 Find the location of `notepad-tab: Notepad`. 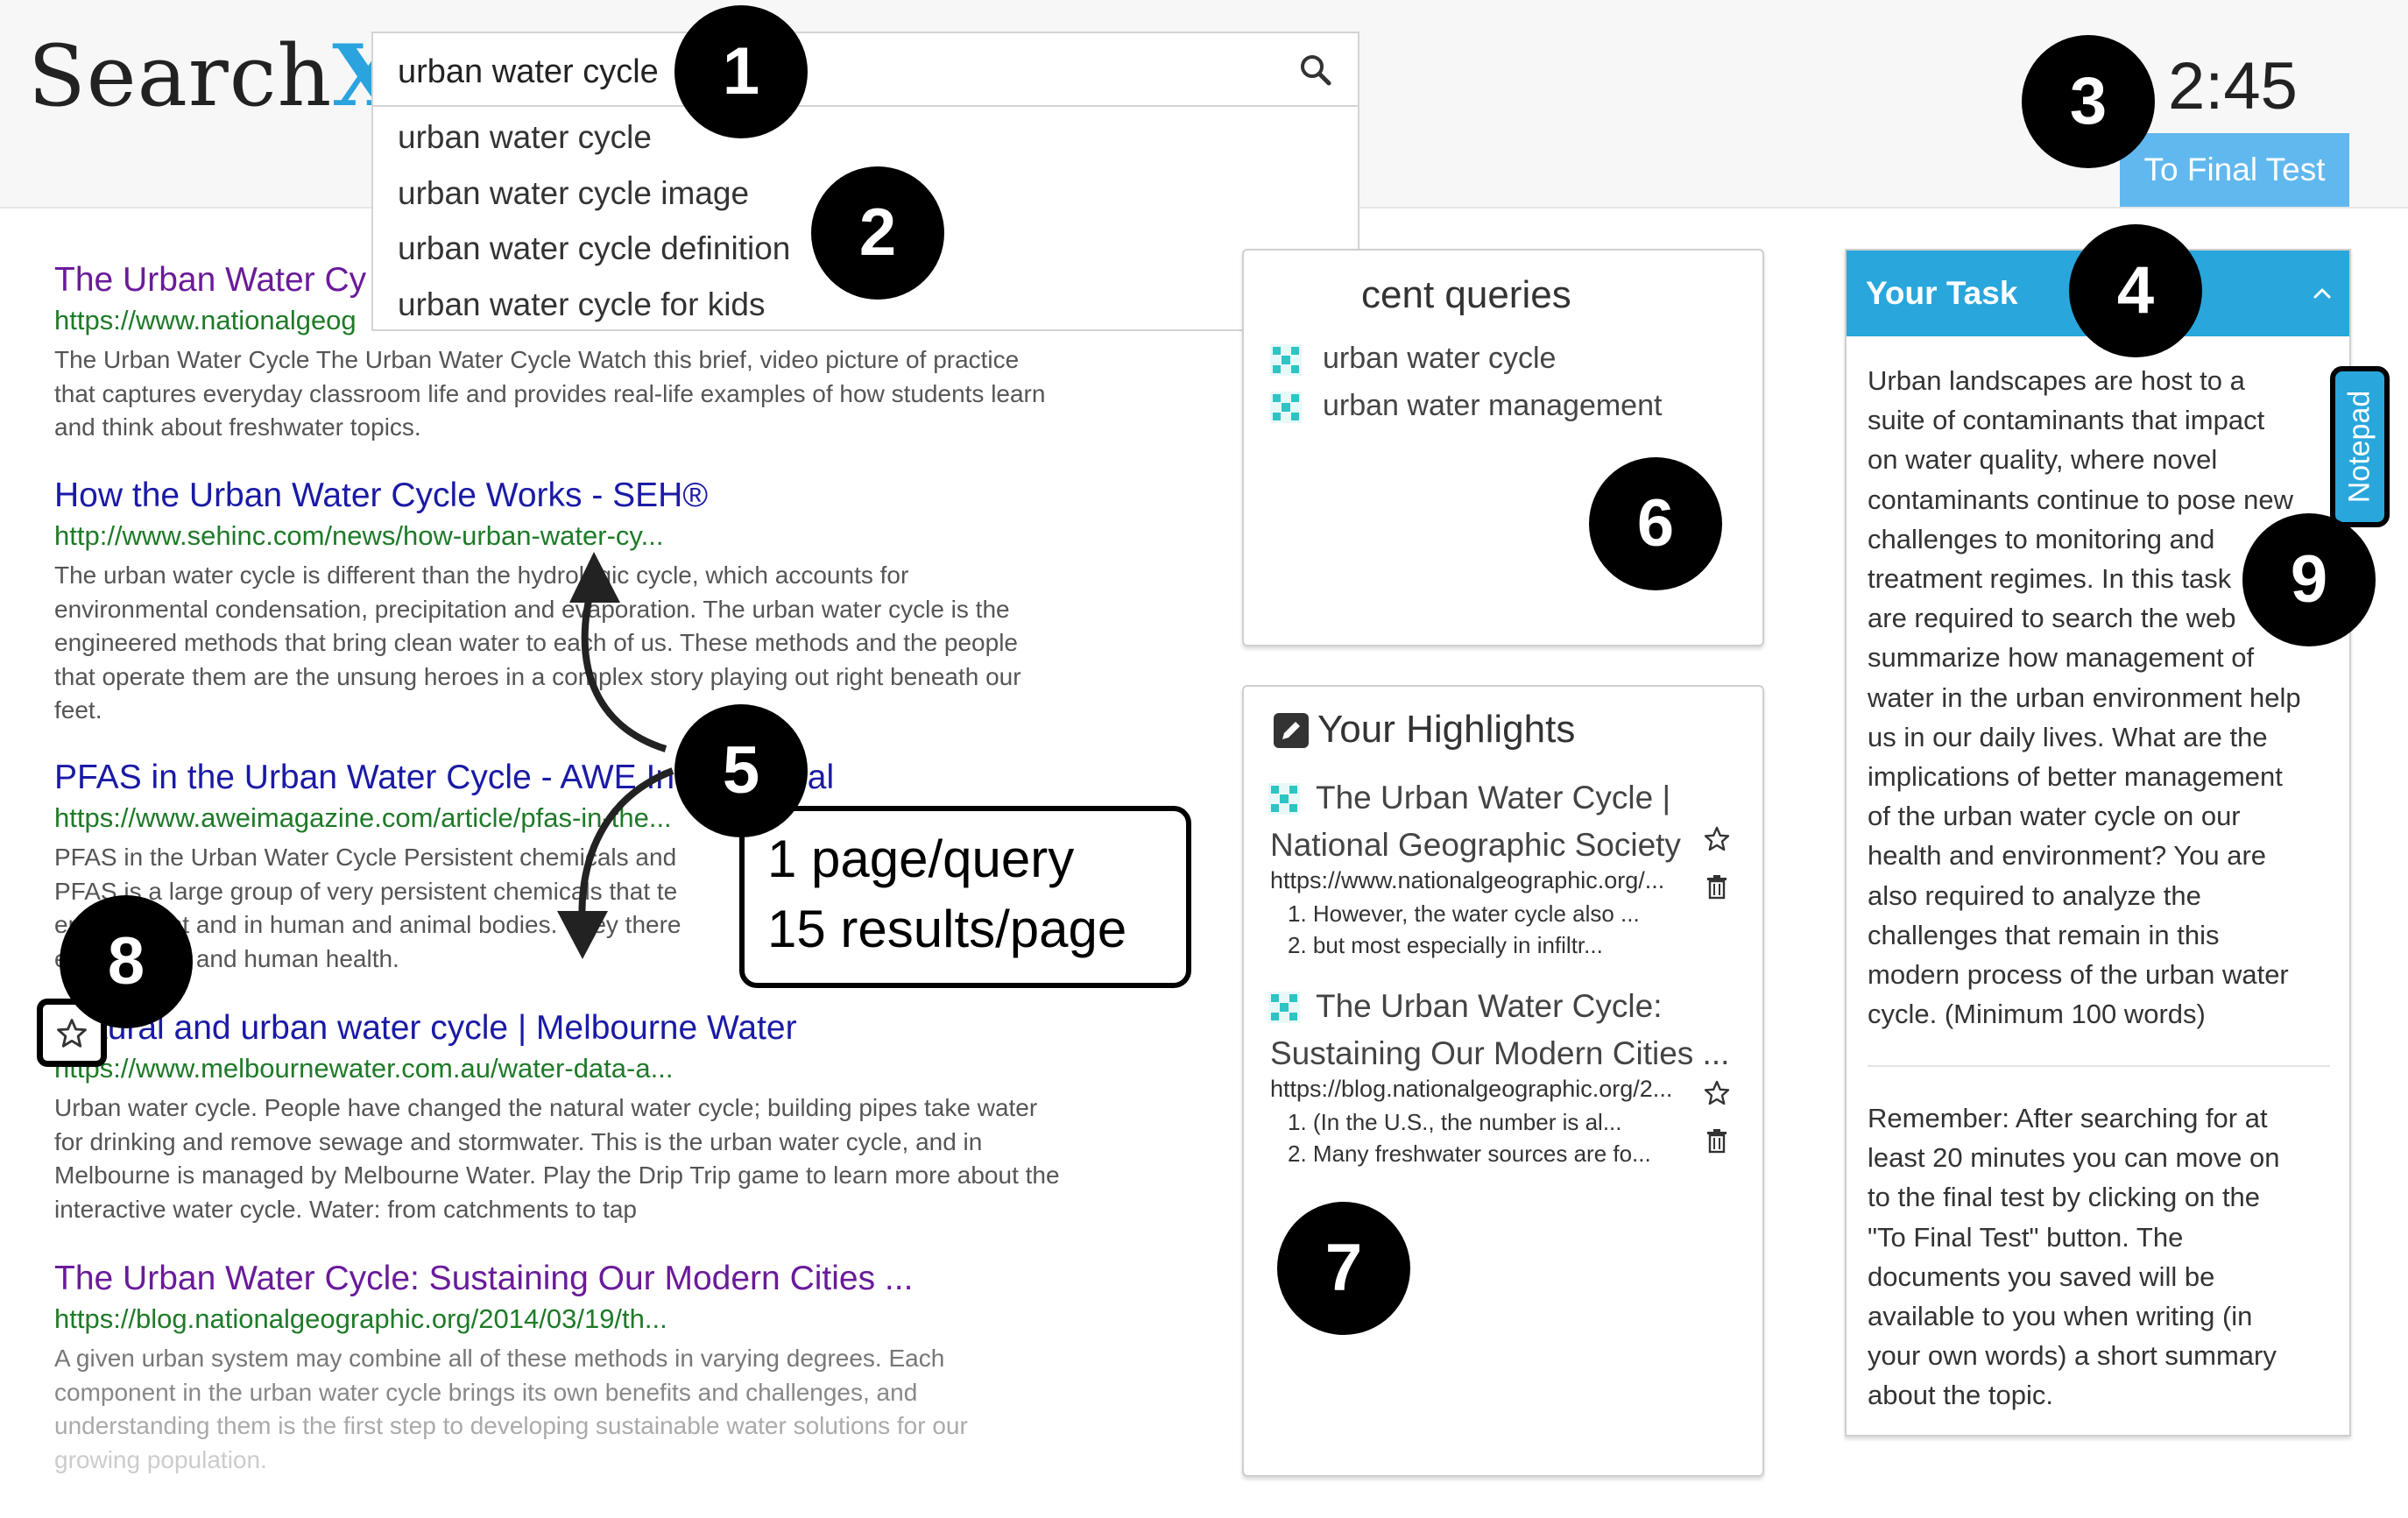

notepad-tab: Notepad is located at coordinates (2360, 446).